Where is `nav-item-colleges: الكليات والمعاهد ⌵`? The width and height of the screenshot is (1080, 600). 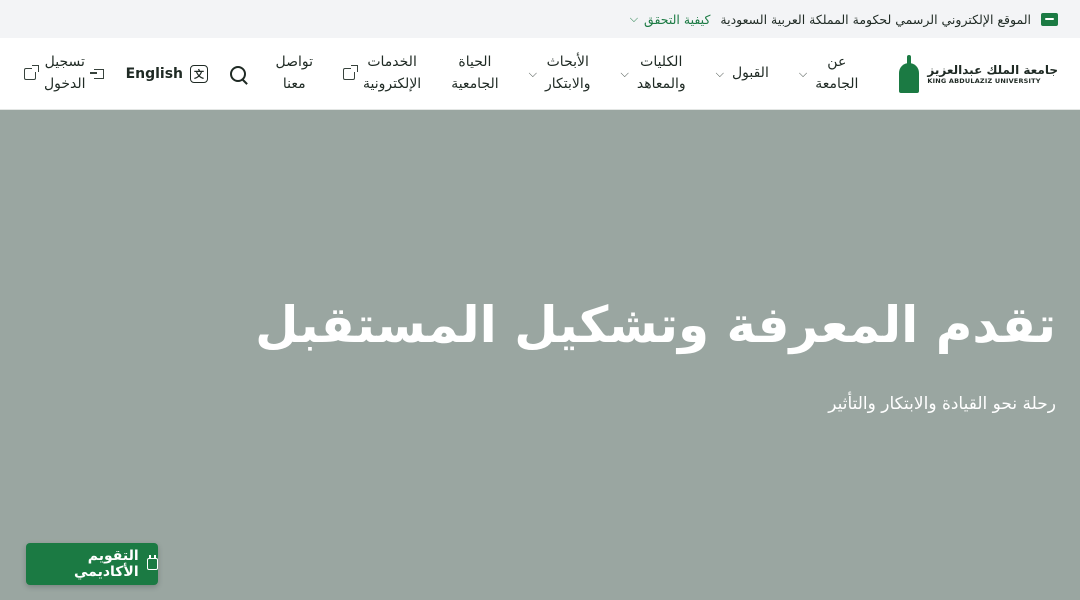
nav-item-colleges: الكليات والمعاهد ⌵ is located at coordinates (653, 73).